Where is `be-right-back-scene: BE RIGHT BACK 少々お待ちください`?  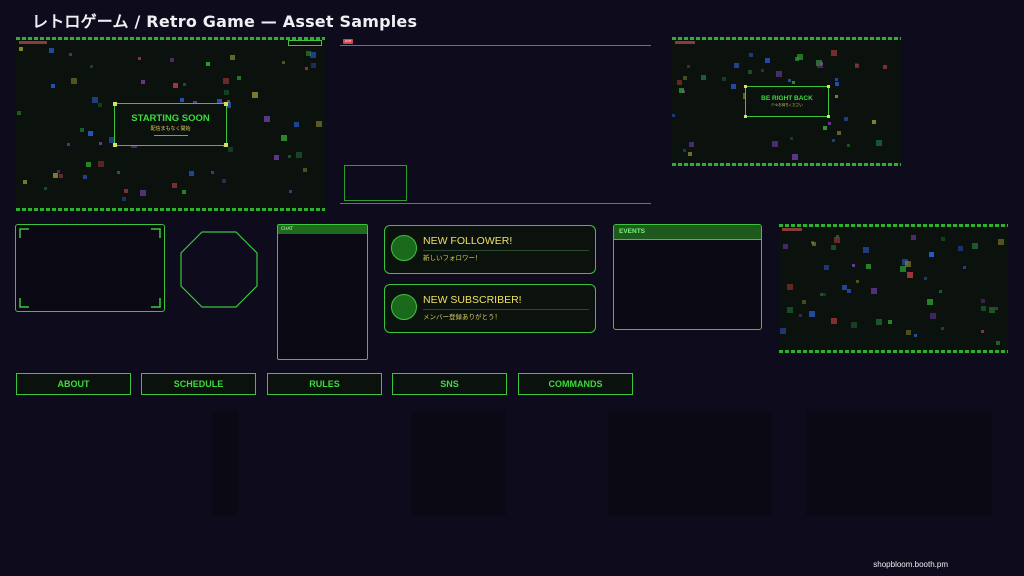 be-right-back-scene: BE RIGHT BACK 少々お待ちください is located at coordinates (786, 101).